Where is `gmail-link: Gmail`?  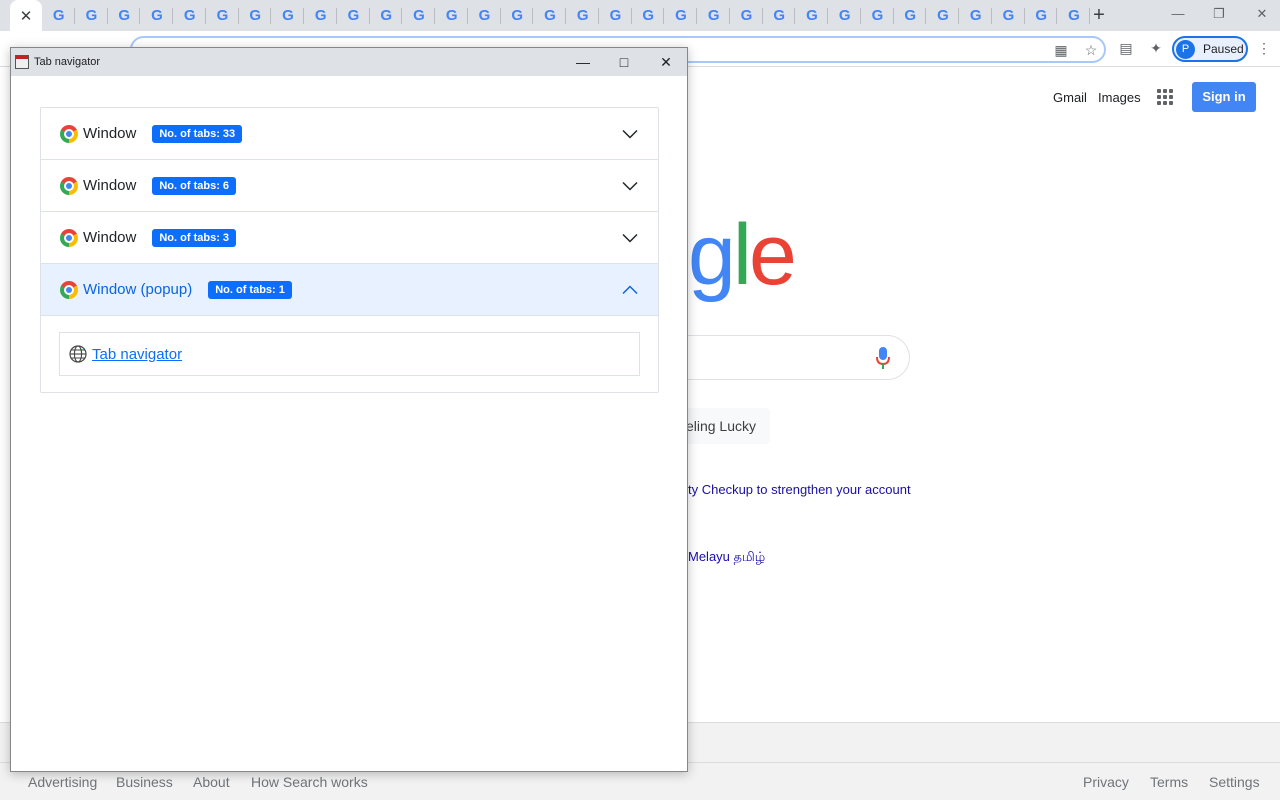 gmail-link: Gmail is located at coordinates (1070, 97).